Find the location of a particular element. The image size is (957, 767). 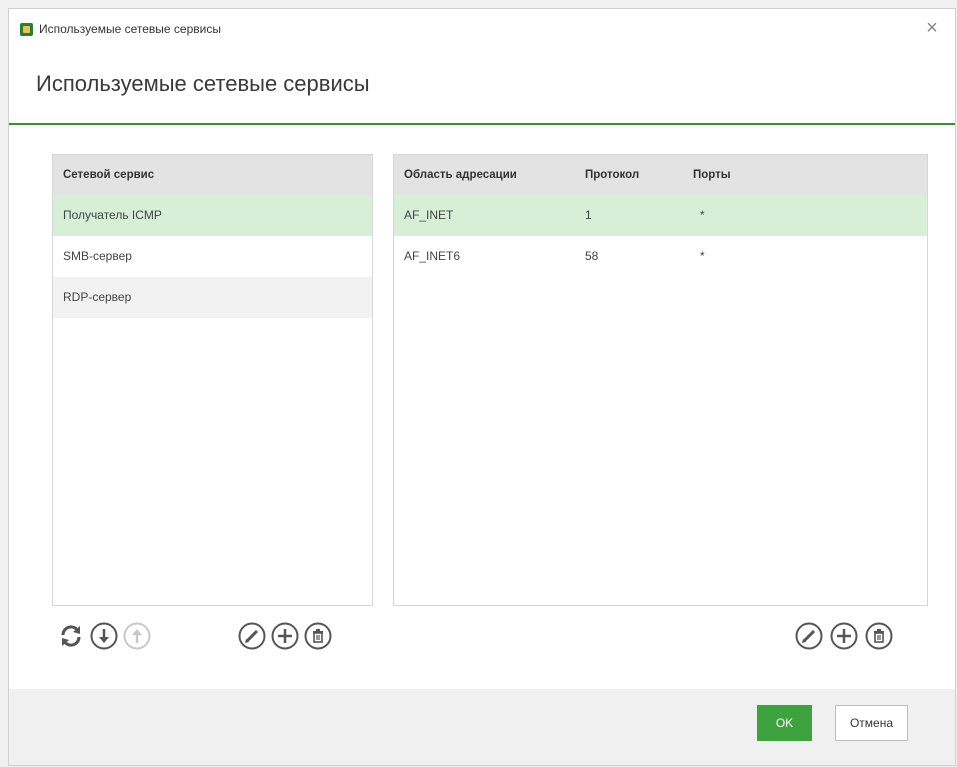

dialog-footer is located at coordinates (482, 727).